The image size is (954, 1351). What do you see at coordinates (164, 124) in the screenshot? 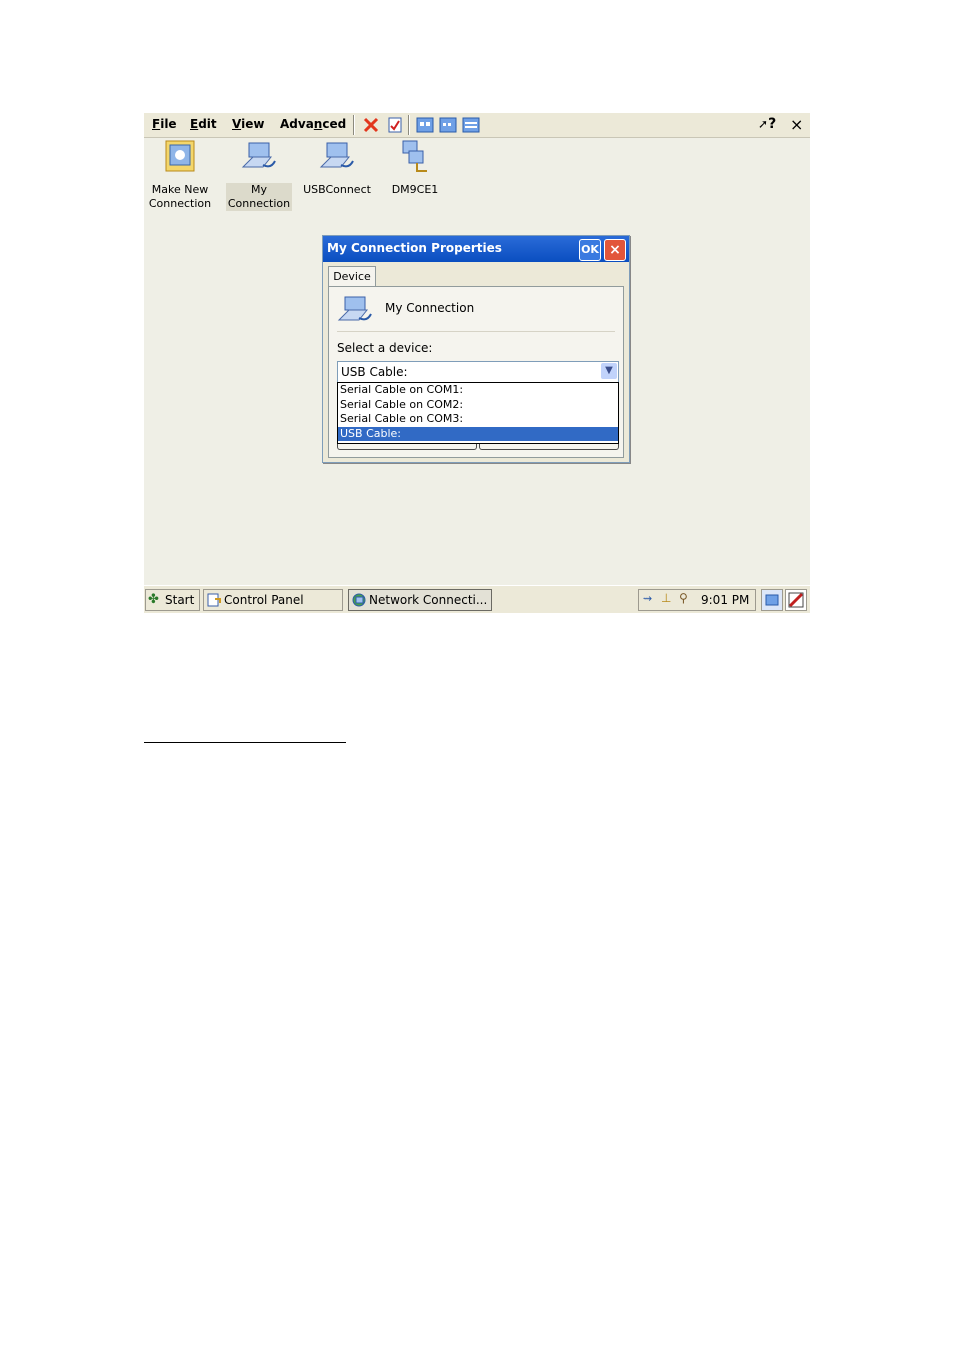
I see `menu-file: File` at bounding box center [164, 124].